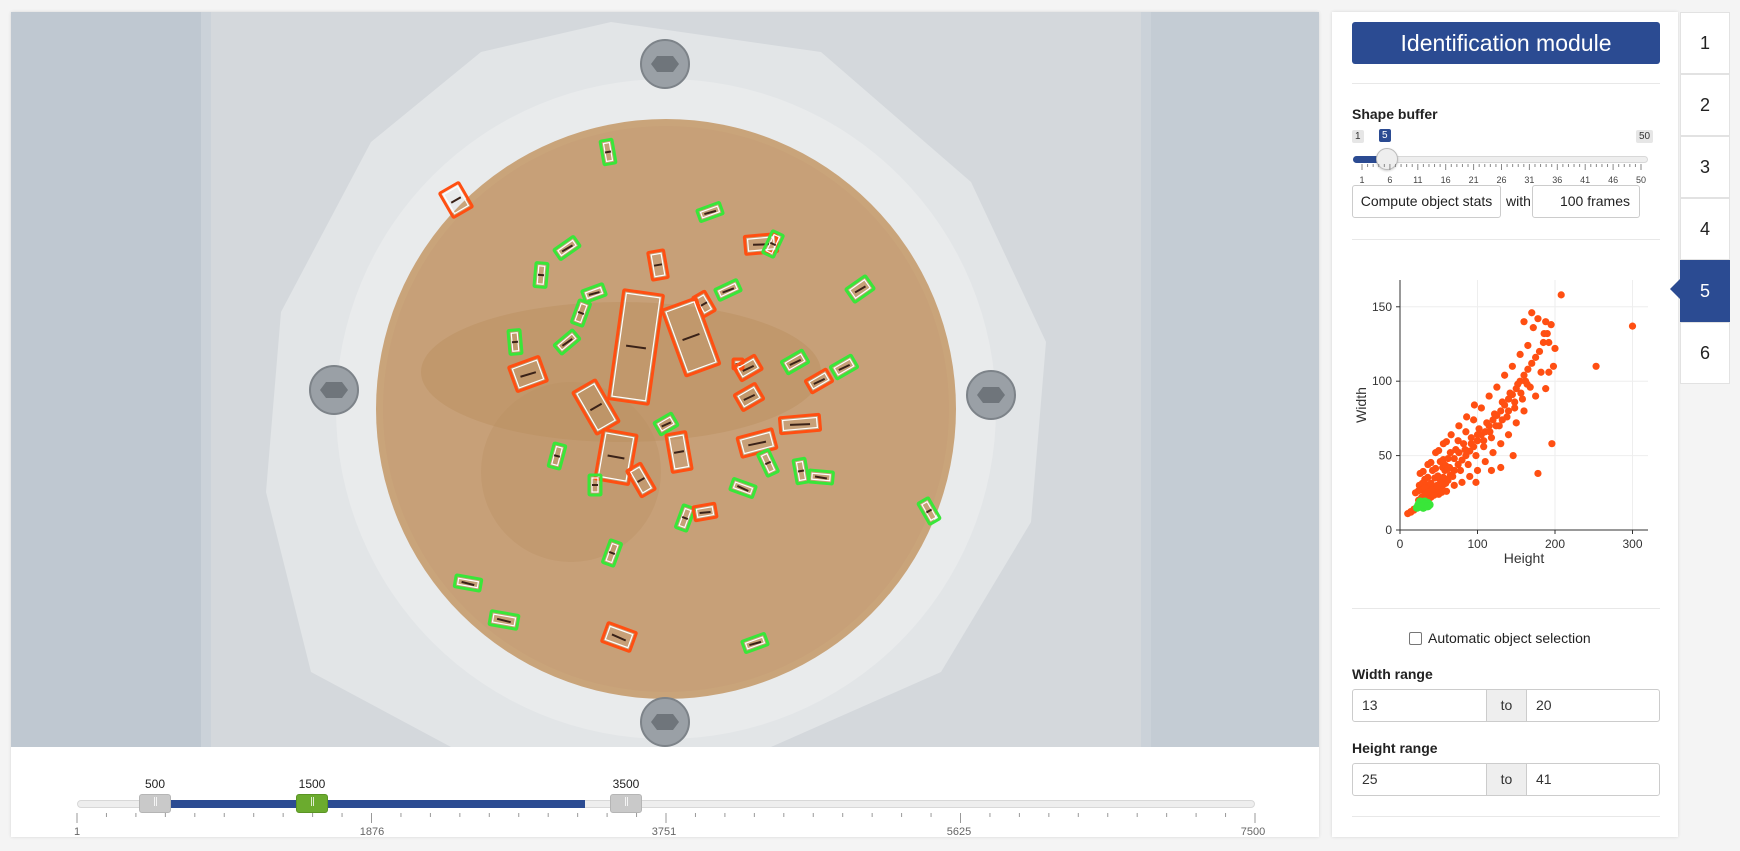 This screenshot has height=851, width=1740. I want to click on shape-buffer-tick-label: 16, so click(1445, 180).